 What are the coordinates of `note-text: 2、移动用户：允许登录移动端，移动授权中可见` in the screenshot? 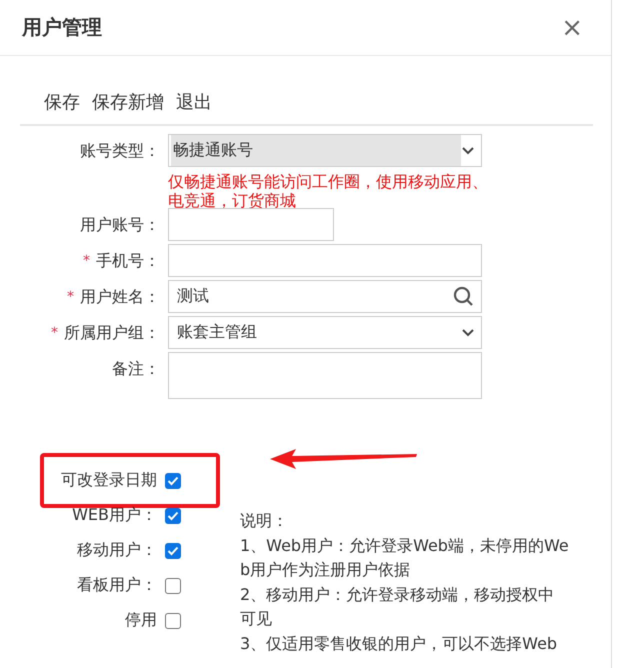 It's located at (398, 607).